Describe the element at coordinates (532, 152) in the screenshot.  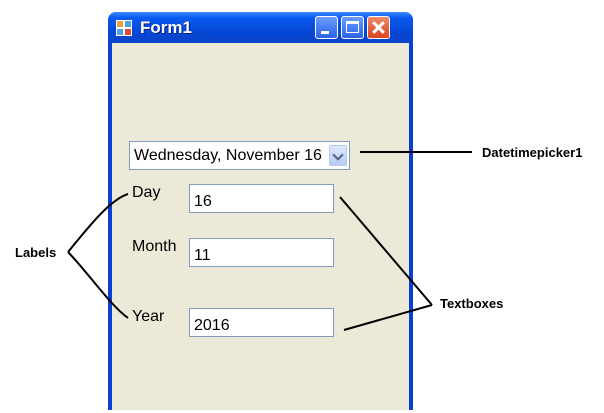
I see `annotation-datetimepicker: Datetimepicker1` at that location.